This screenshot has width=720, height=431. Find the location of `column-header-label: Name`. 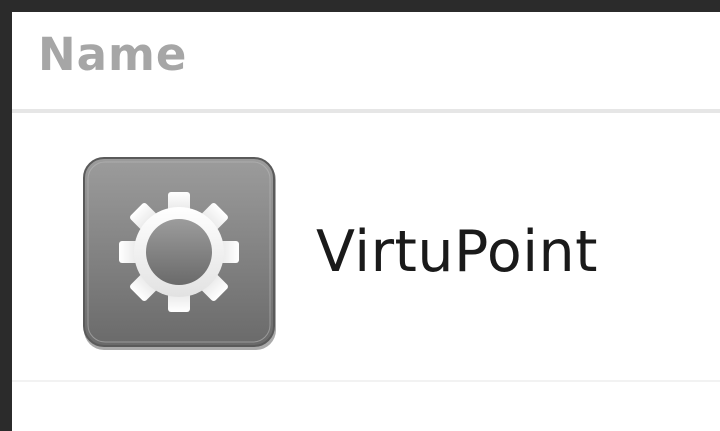

column-header-label: Name is located at coordinates (113, 54).